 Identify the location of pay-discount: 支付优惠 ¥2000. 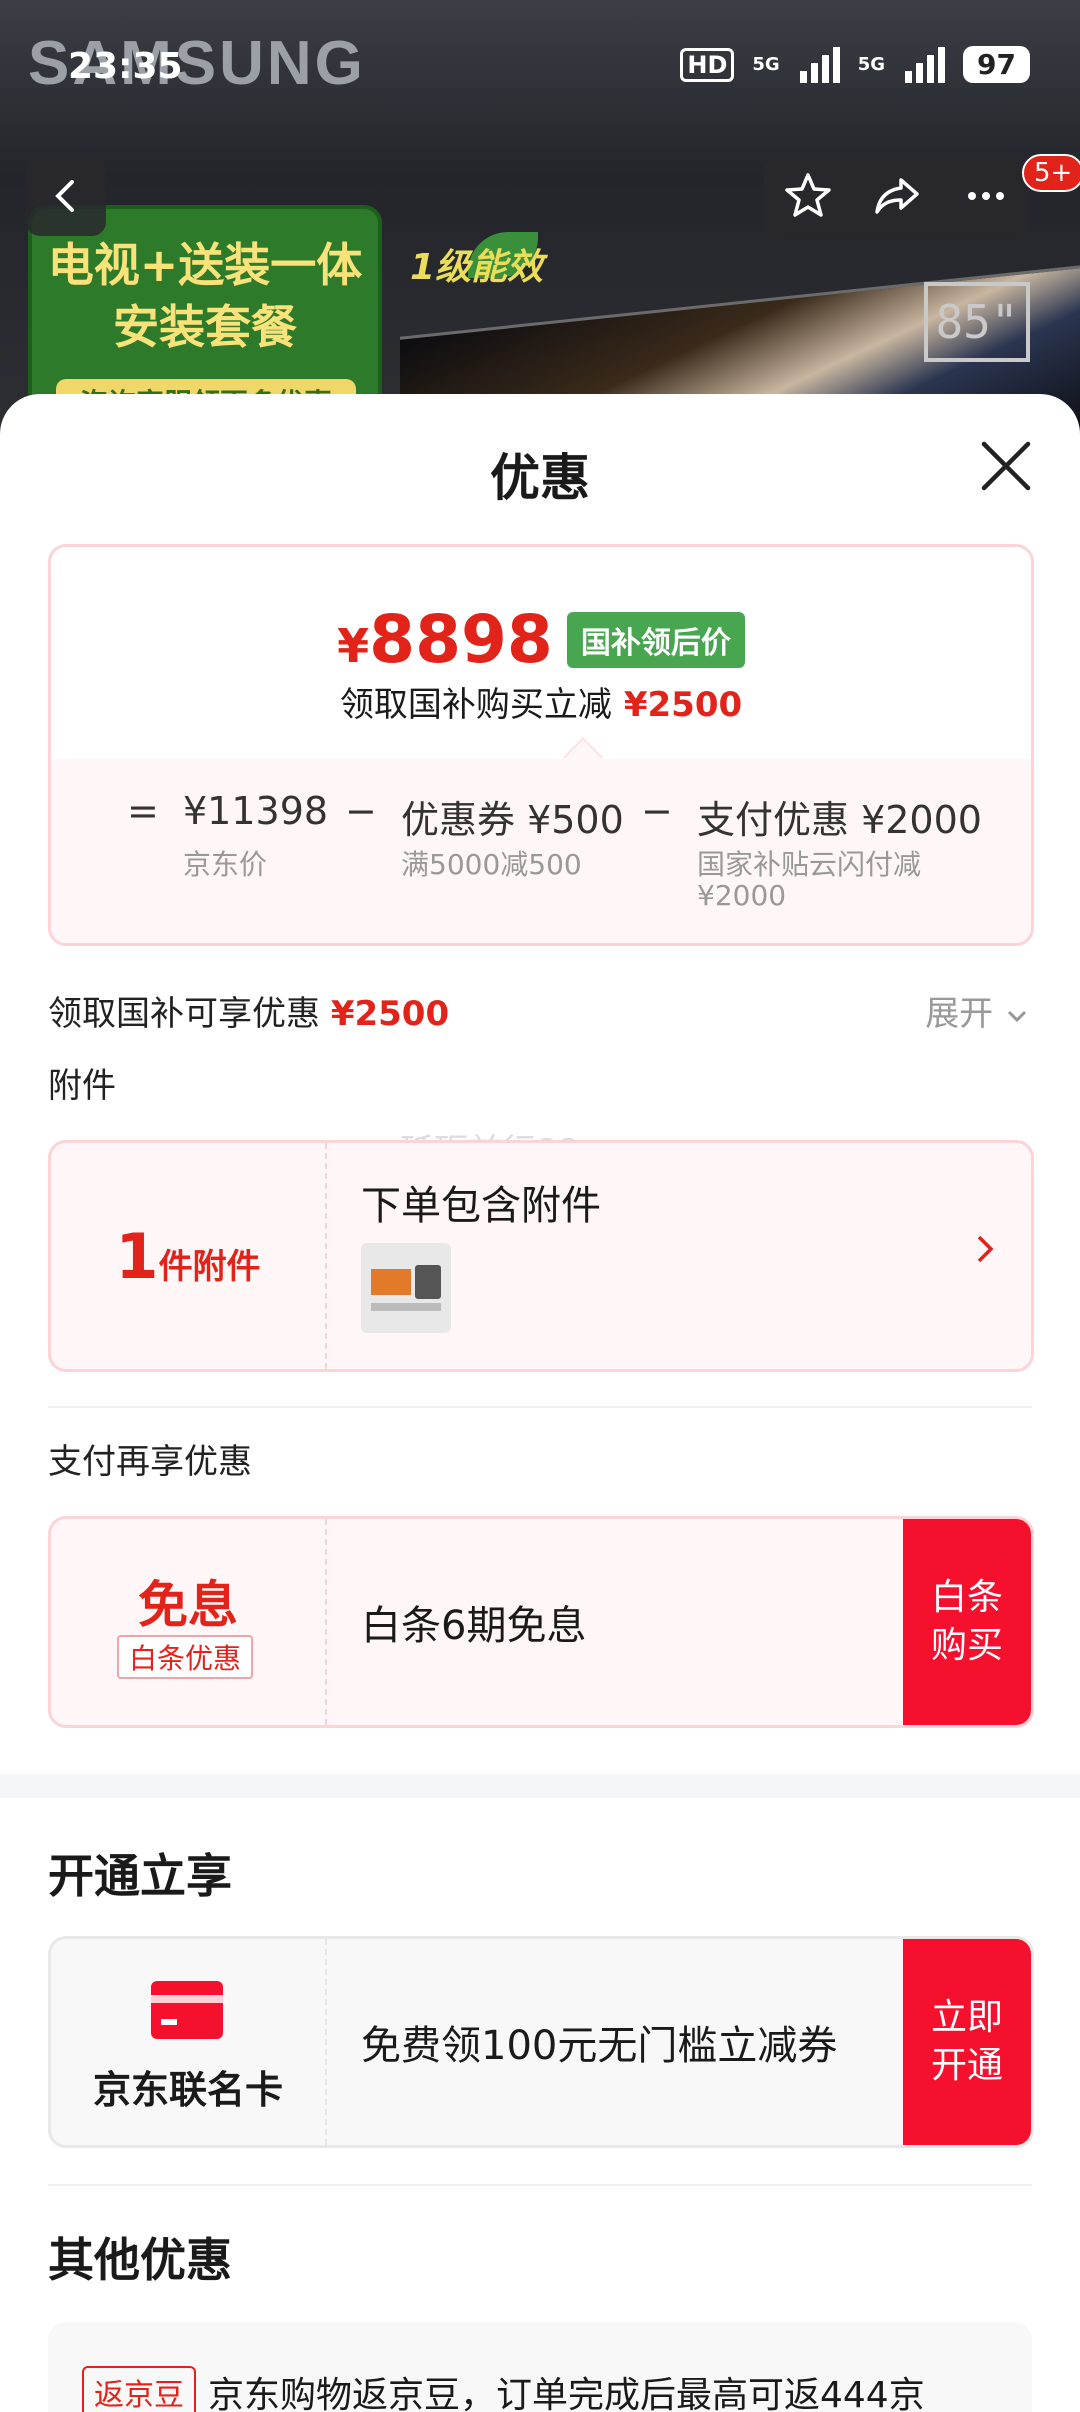
(839, 820).